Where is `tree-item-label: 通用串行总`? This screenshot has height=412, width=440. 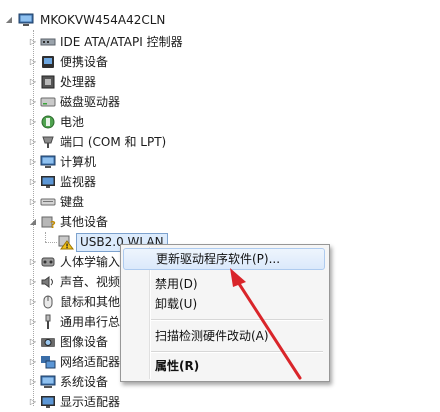
tree-item-label: 通用串行总 is located at coordinates (90, 322).